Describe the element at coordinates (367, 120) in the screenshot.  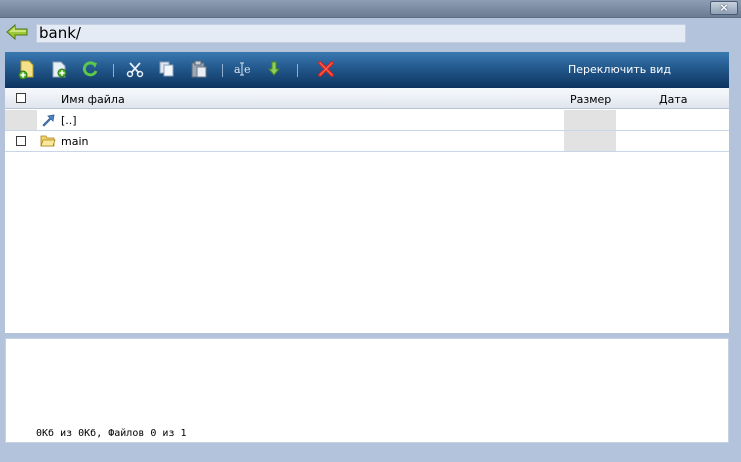
I see `table-row-parent: [..]` at that location.